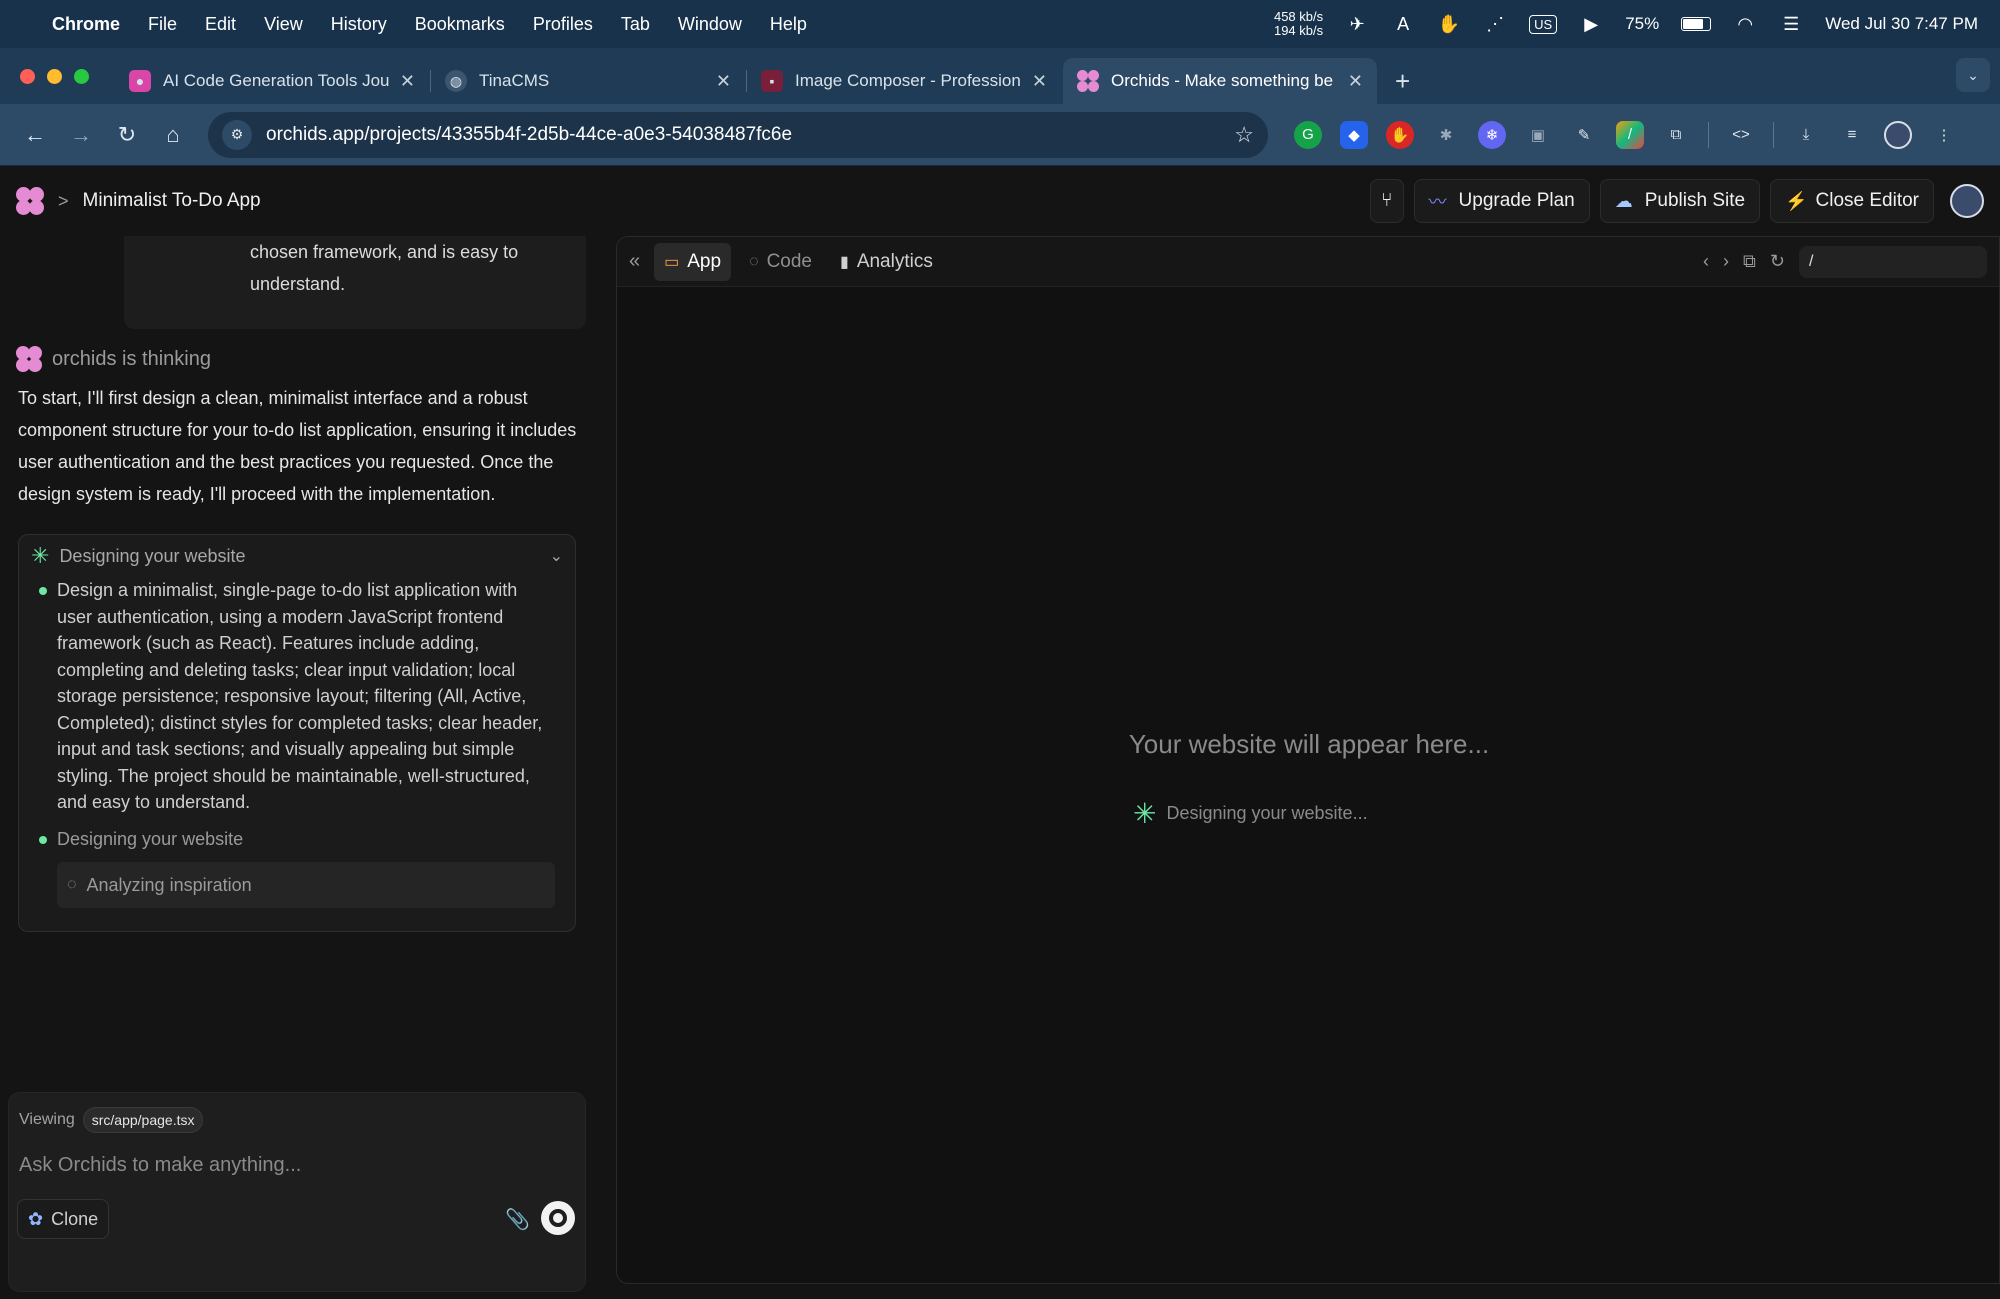 Image resolution: width=2000 pixels, height=1299 pixels. I want to click on collapse-icon: «, so click(634, 261).